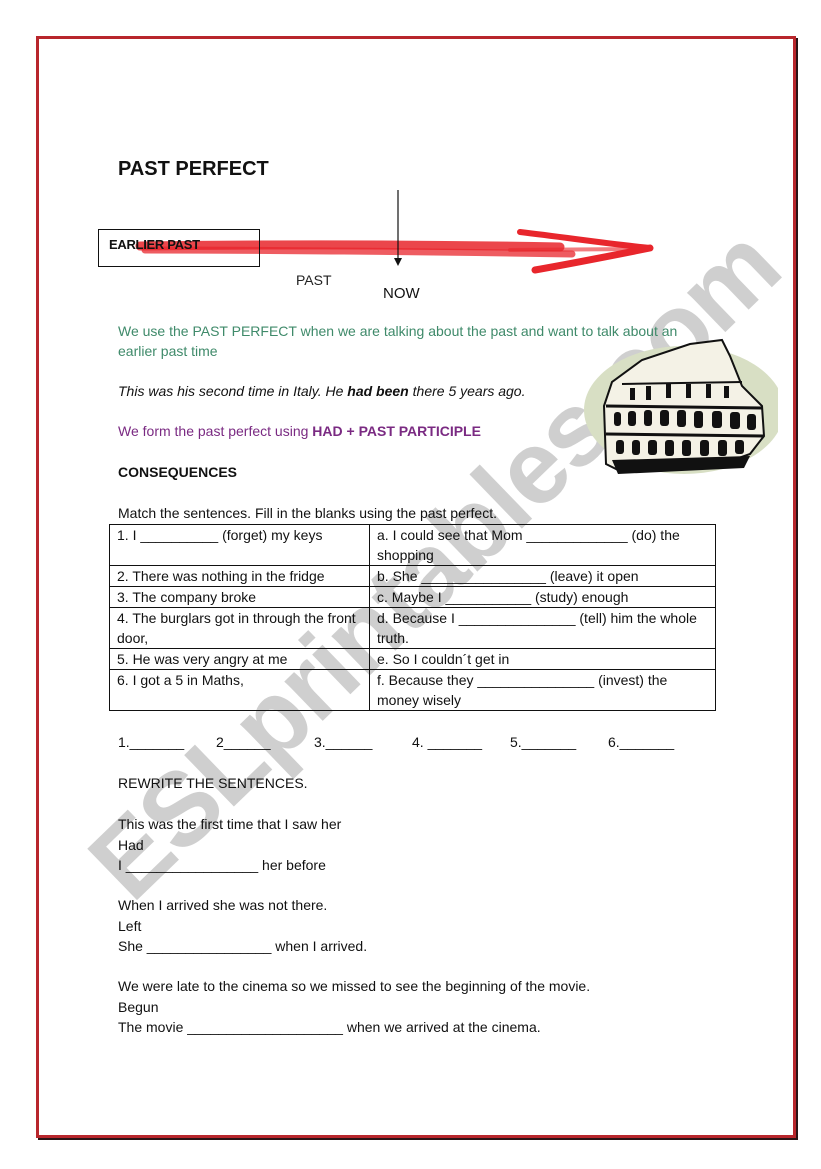  Describe the element at coordinates (314, 280) in the screenshot. I see `past-label: PAST` at that location.